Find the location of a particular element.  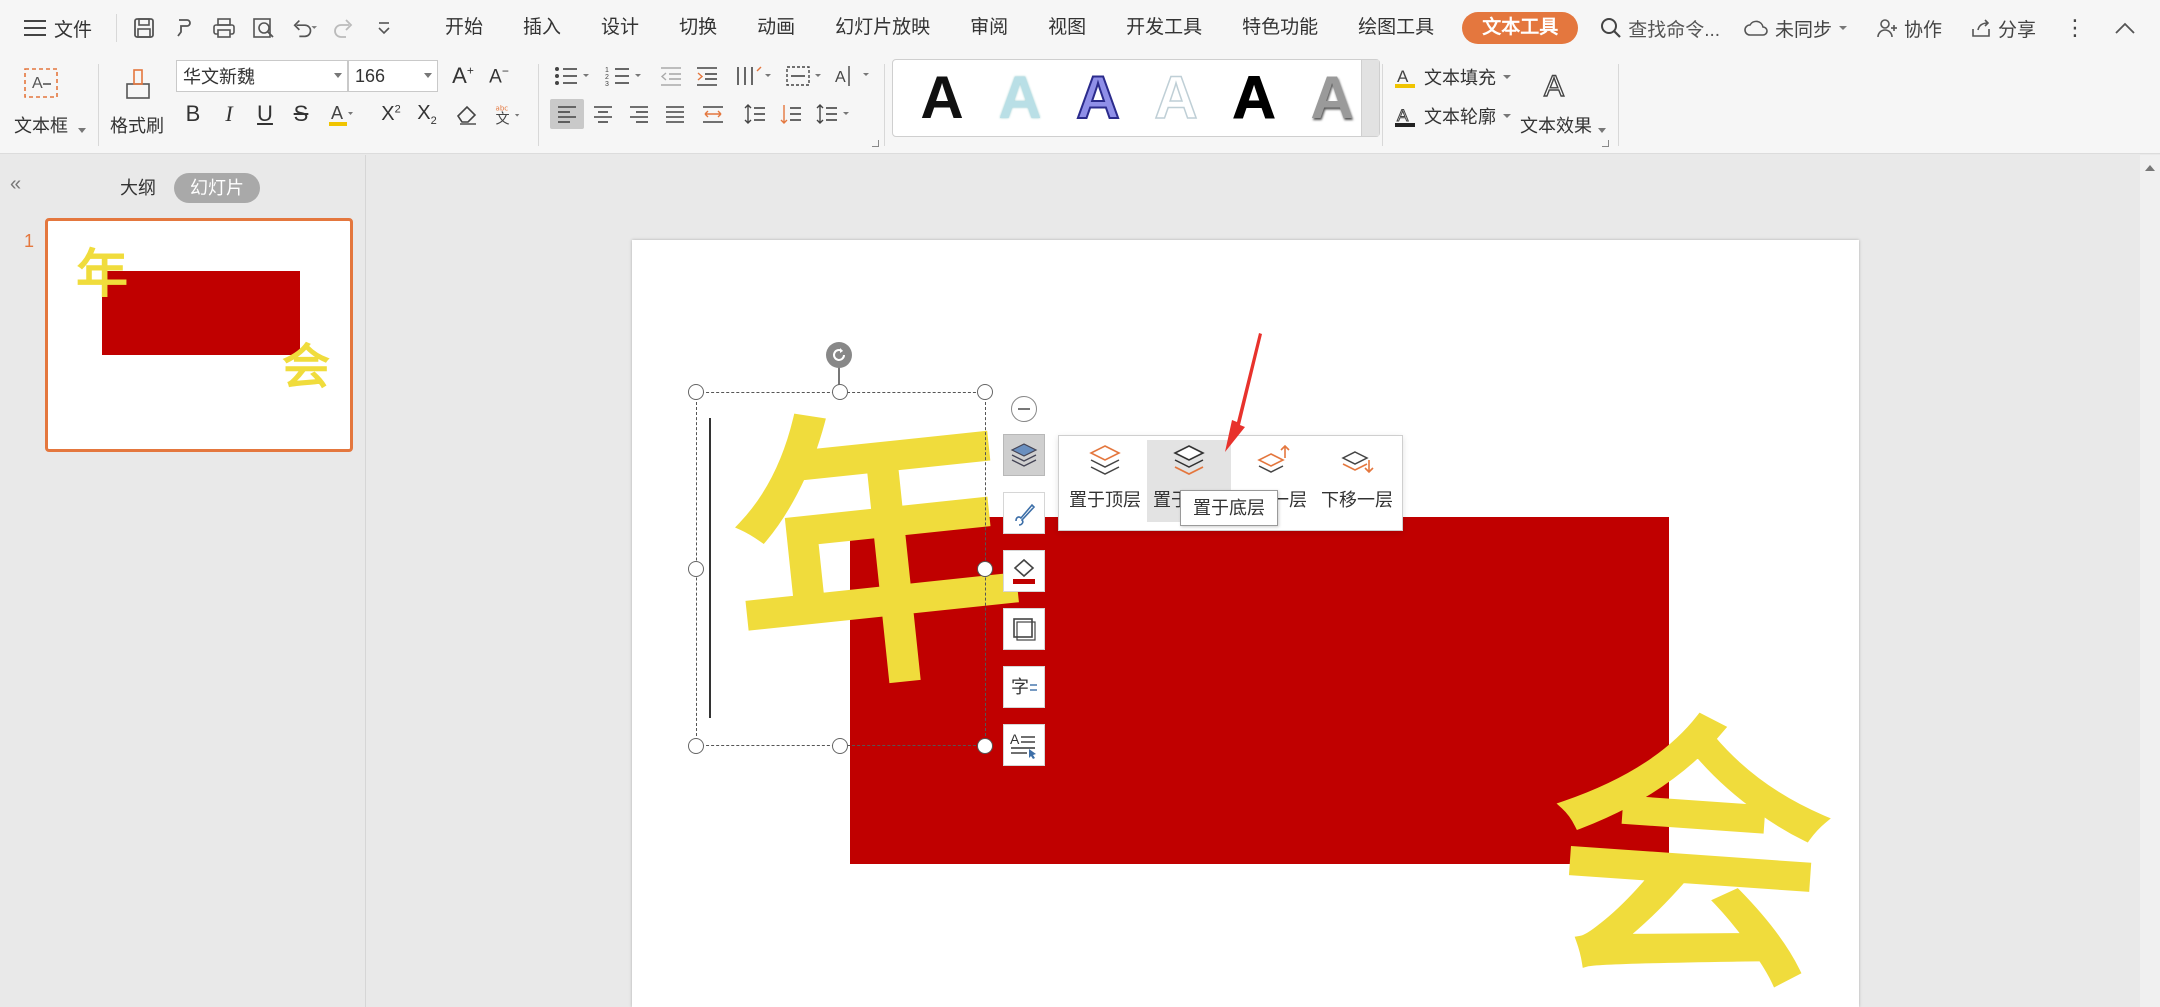

format-painter-button: 格式刷 is located at coordinates (137, 100).